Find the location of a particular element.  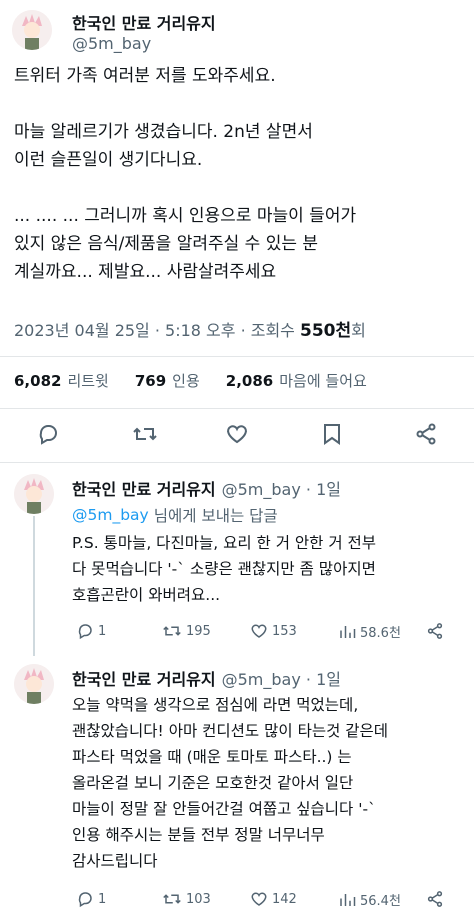

like-count: 153 is located at coordinates (273, 631).